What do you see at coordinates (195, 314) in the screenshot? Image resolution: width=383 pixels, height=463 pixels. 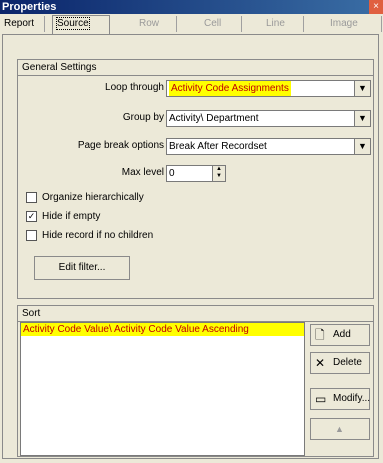 I see `sort-header: Sort` at bounding box center [195, 314].